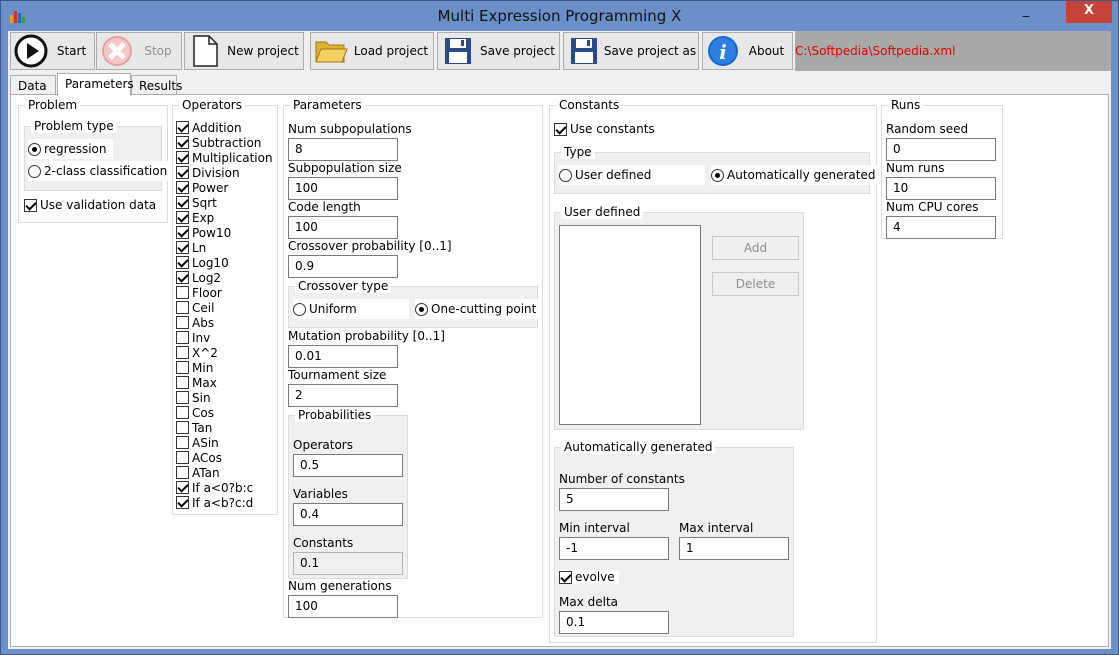 The height and width of the screenshot is (655, 1119). Describe the element at coordinates (755, 284) in the screenshot. I see `delete-constant-button: Delete` at that location.